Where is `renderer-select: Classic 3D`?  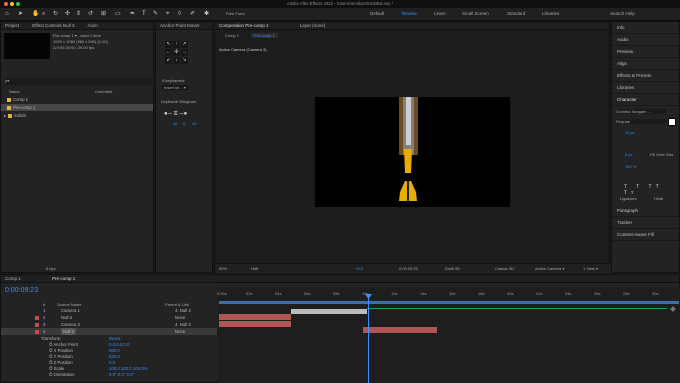
renderer-select: Classic 3D is located at coordinates (504, 268).